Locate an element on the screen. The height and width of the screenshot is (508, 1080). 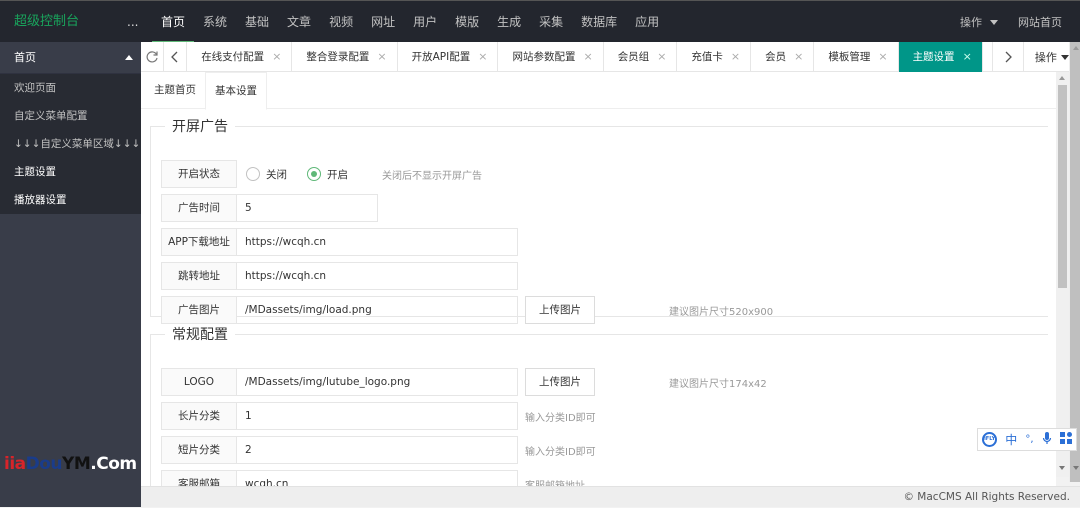
sidebar-group-label: 首页 is located at coordinates (25, 57).